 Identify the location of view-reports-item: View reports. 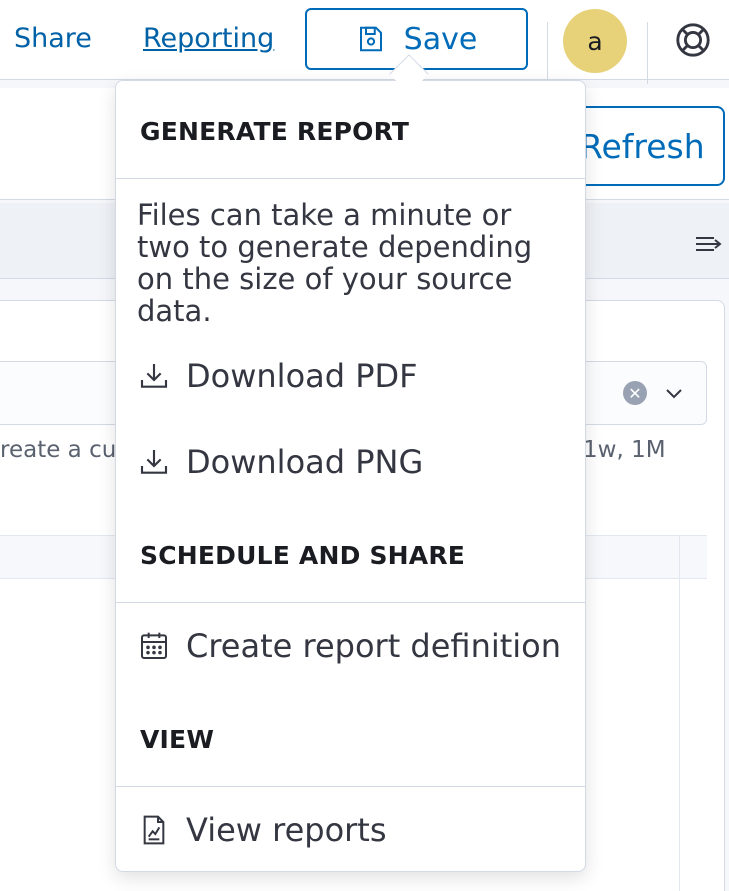
(262, 830).